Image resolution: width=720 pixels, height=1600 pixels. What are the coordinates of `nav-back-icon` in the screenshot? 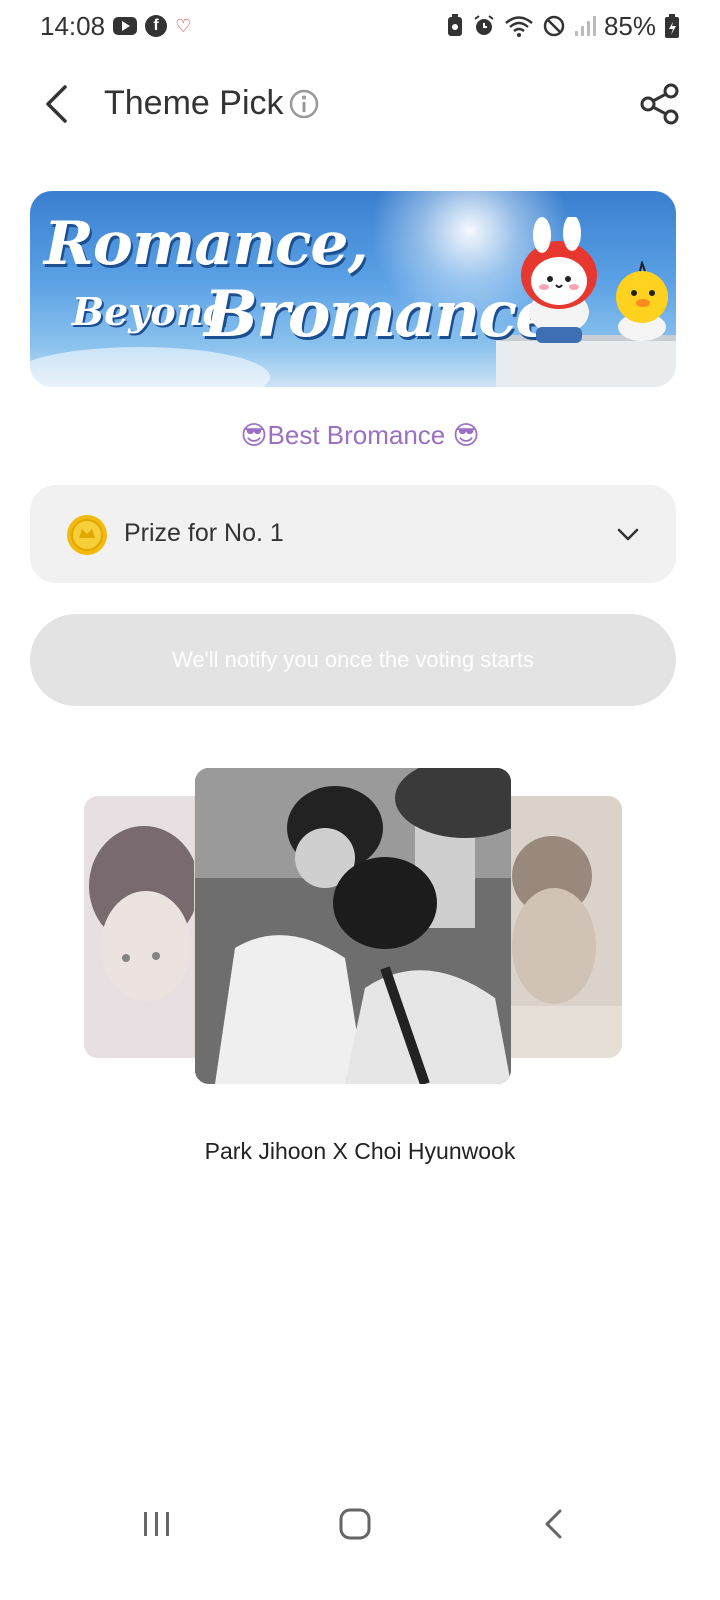 It's located at (553, 1524).